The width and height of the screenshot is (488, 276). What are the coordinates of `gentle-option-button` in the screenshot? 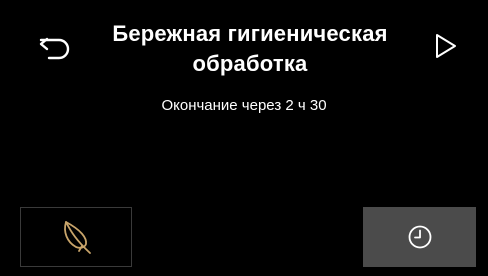 It's located at (76, 237).